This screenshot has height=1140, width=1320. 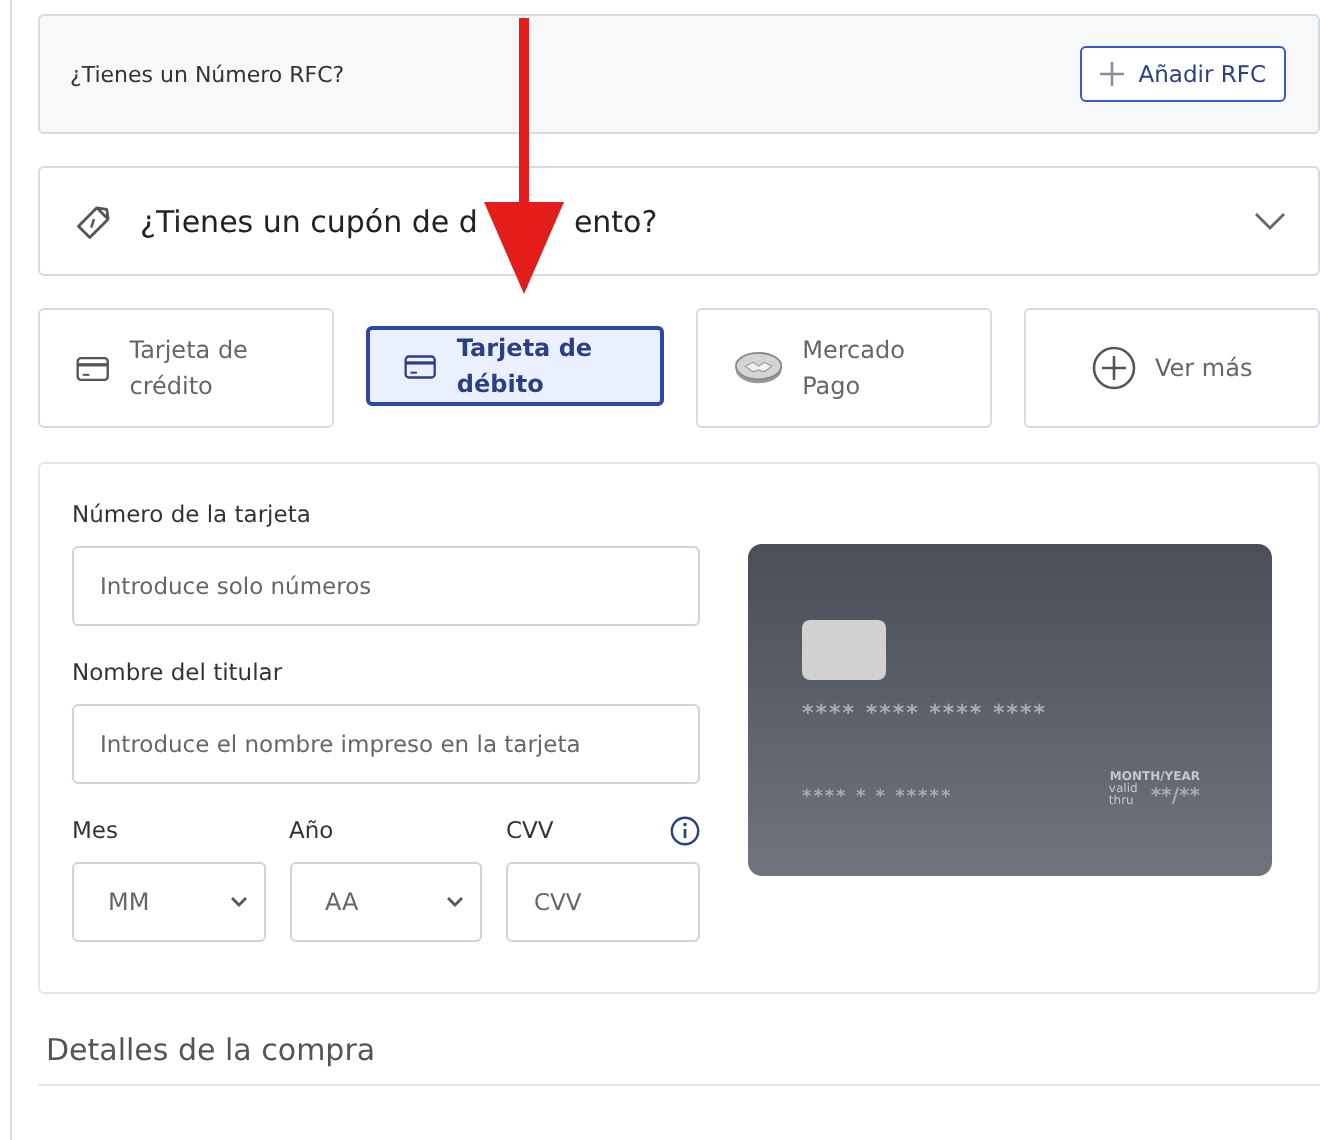 I want to click on handshake-coin-icon, so click(x=758, y=368).